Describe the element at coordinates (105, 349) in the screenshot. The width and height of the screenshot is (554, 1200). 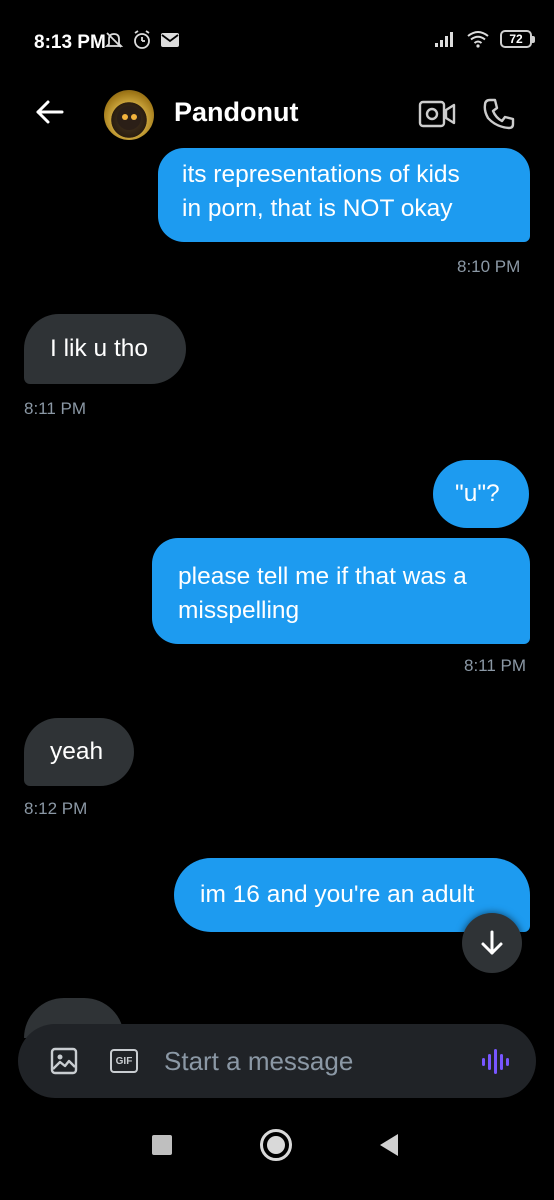
I see `message-bubble-received: I lik u tho` at that location.